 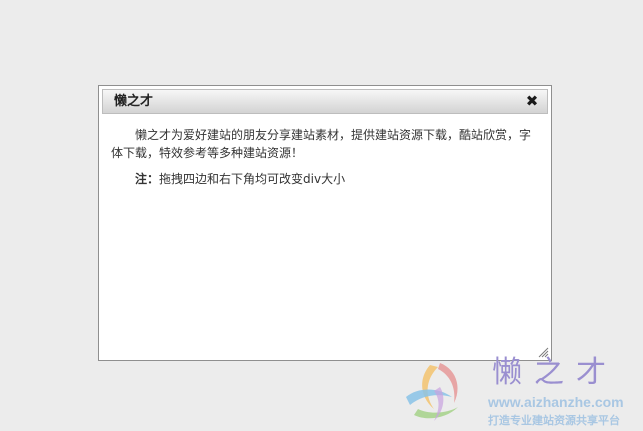 What do you see at coordinates (134, 101) in the screenshot?
I see `dialog-title: 懒之才` at bounding box center [134, 101].